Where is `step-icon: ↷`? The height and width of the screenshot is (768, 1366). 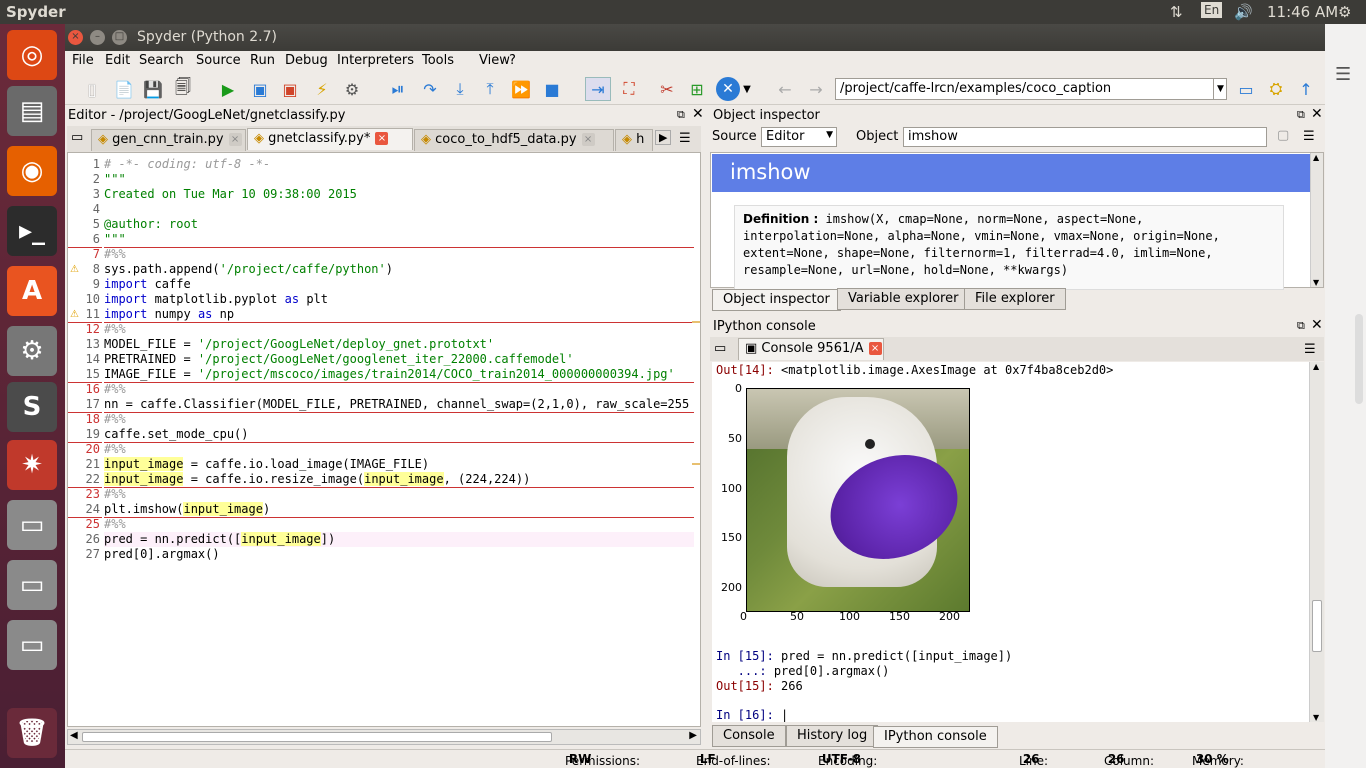 step-icon: ↷ is located at coordinates (430, 89).